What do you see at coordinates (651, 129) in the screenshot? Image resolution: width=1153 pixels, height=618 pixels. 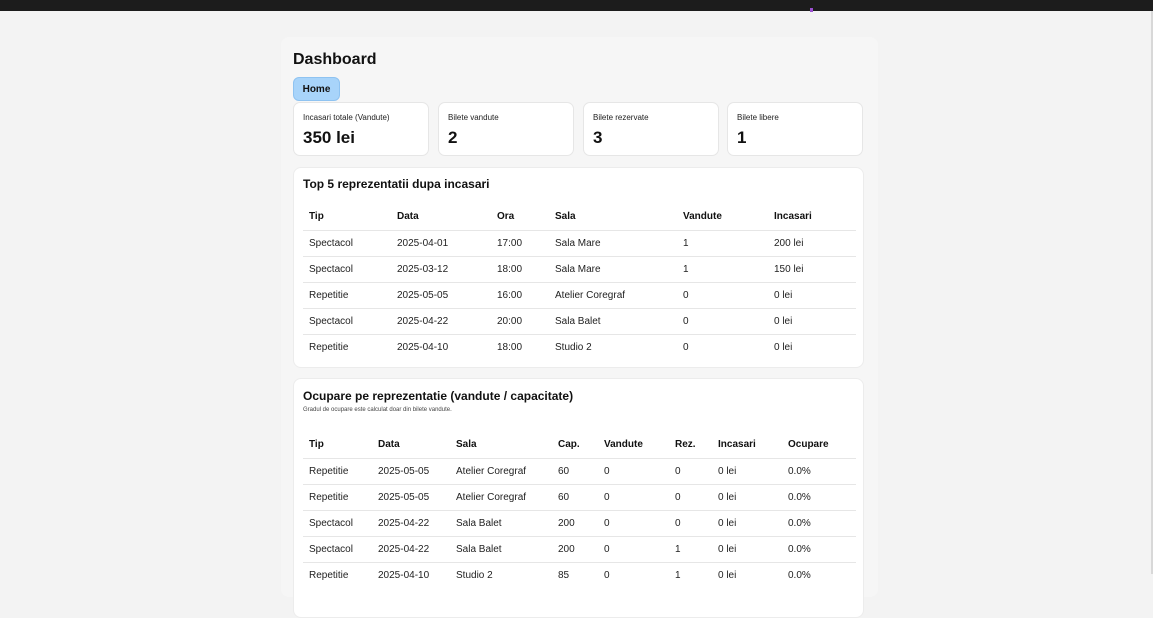 I see `stat-card-reserved: Bilete rezervate 3` at bounding box center [651, 129].